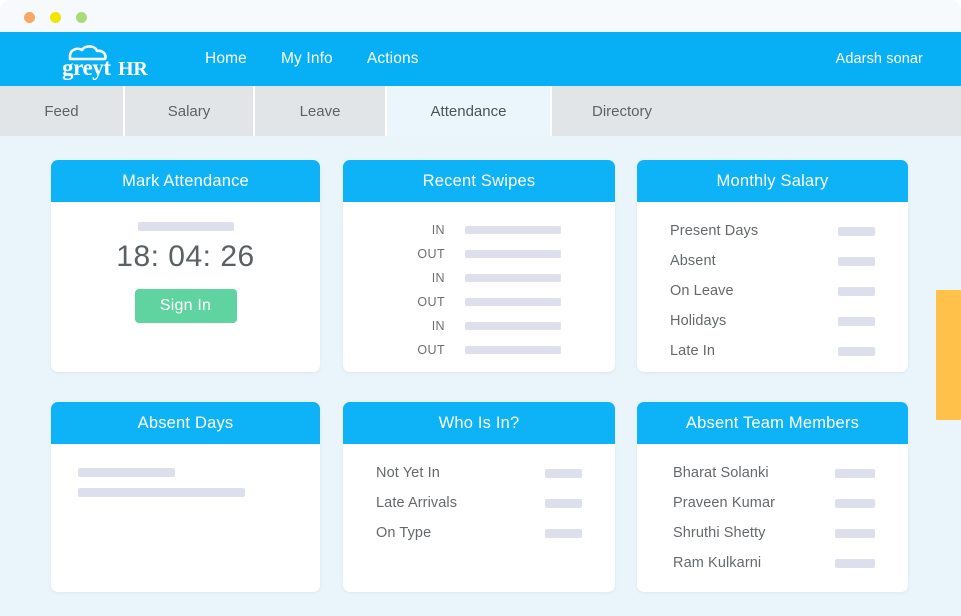  Describe the element at coordinates (417, 503) in the screenshot. I see `who-is-in-metric-label: Late Arrivals` at that location.